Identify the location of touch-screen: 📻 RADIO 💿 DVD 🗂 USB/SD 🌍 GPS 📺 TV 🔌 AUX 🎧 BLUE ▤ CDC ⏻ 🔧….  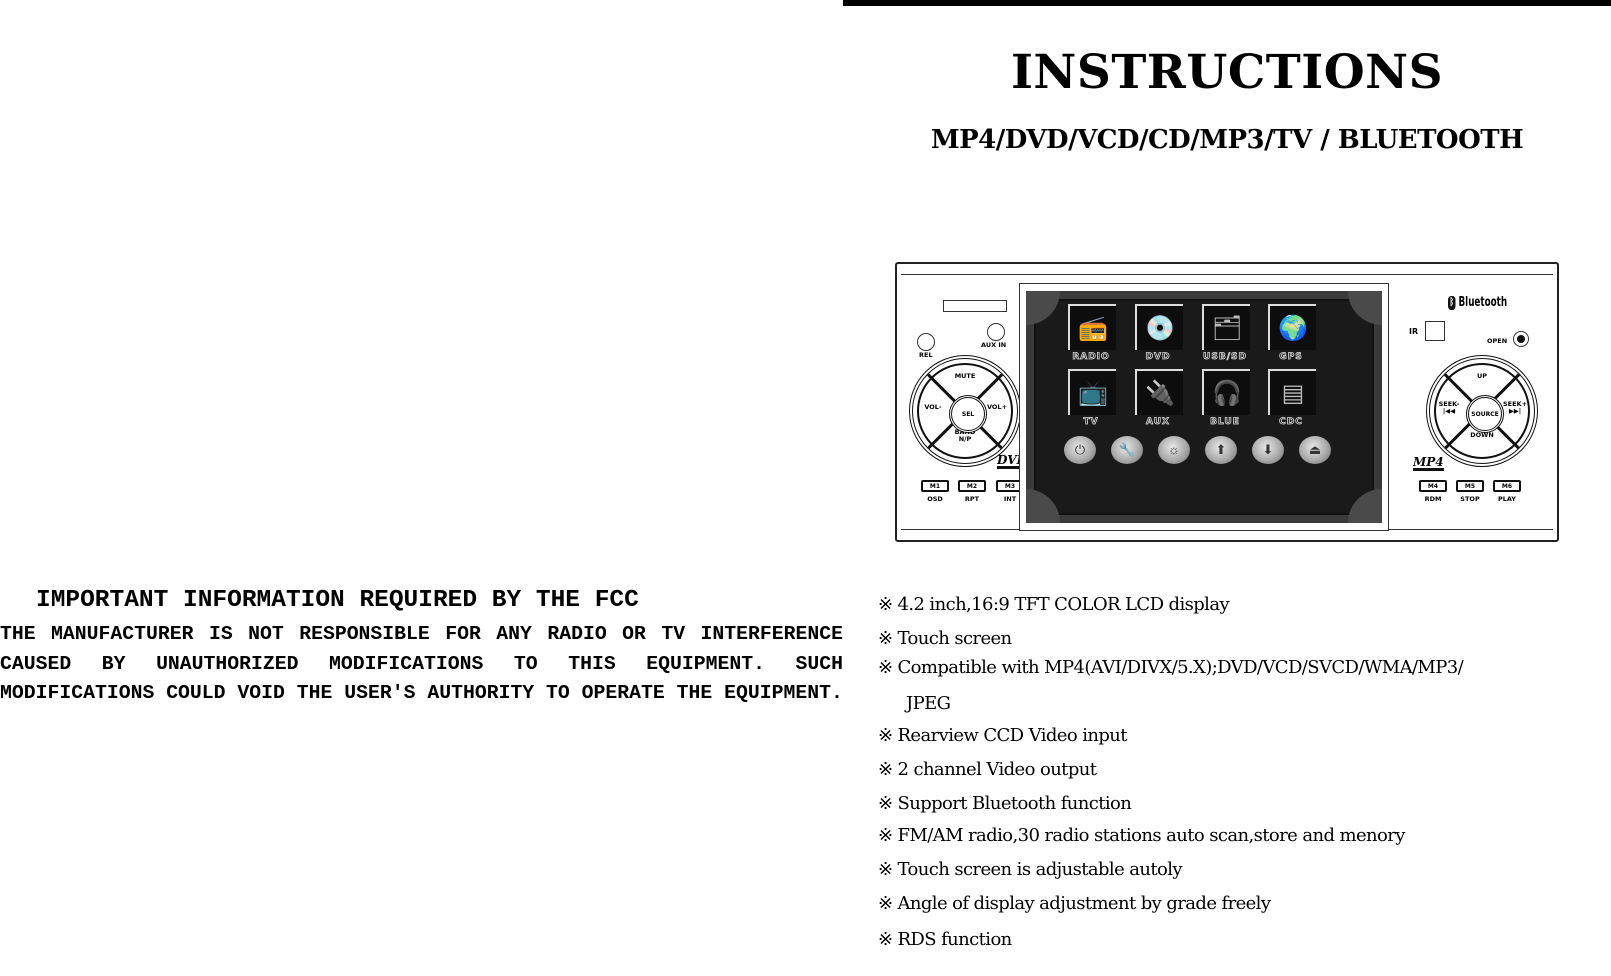
(1204, 407).